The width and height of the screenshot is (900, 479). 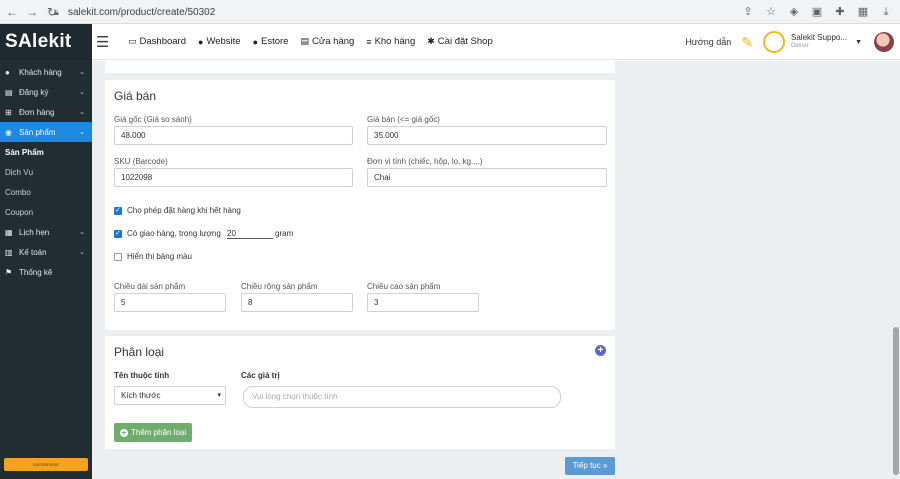 I want to click on sidebar-item-customers: ● Khách hàng ⌄, so click(x=46, y=72).